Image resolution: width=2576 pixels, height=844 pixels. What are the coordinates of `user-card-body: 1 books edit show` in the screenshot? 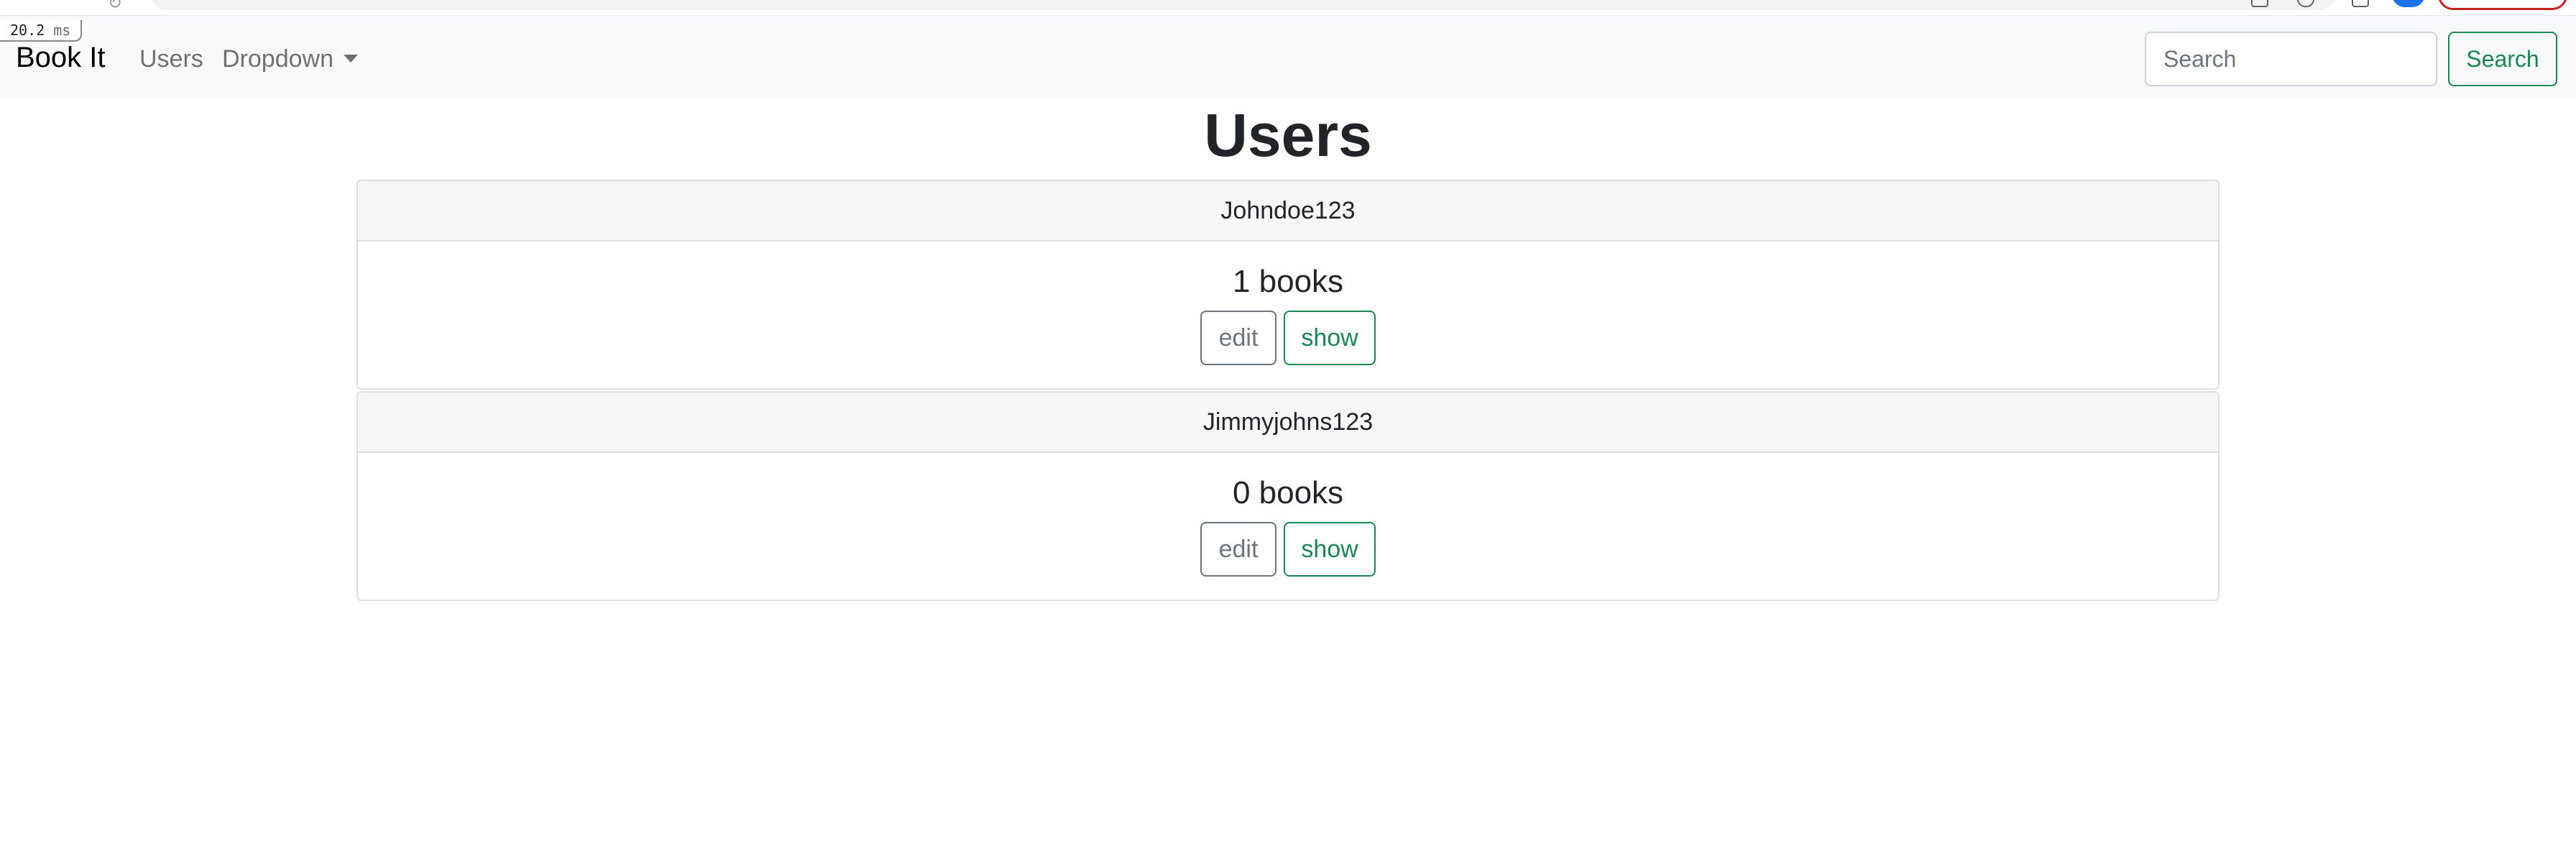 It's located at (1288, 315).